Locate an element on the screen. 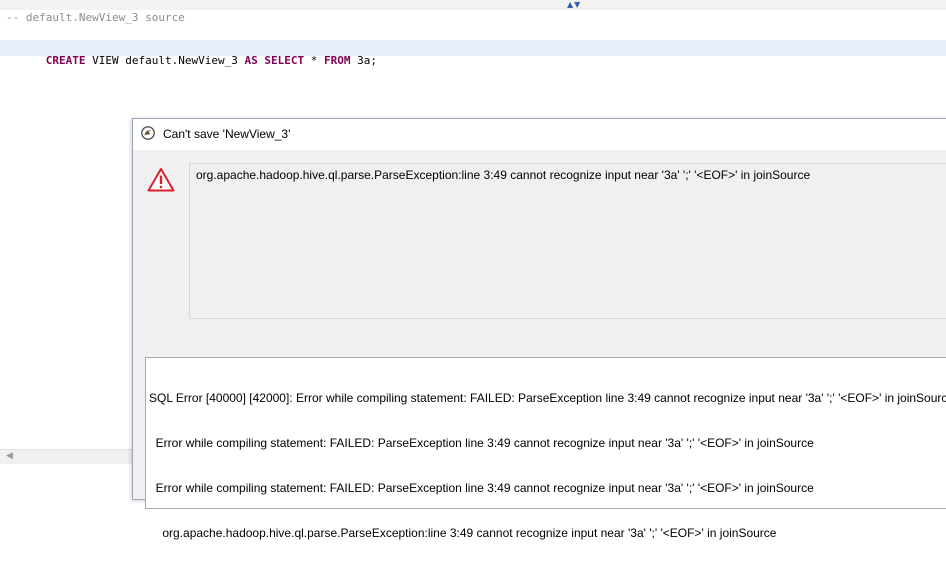 The image size is (946, 571). code-text: 3a; is located at coordinates (363, 60).